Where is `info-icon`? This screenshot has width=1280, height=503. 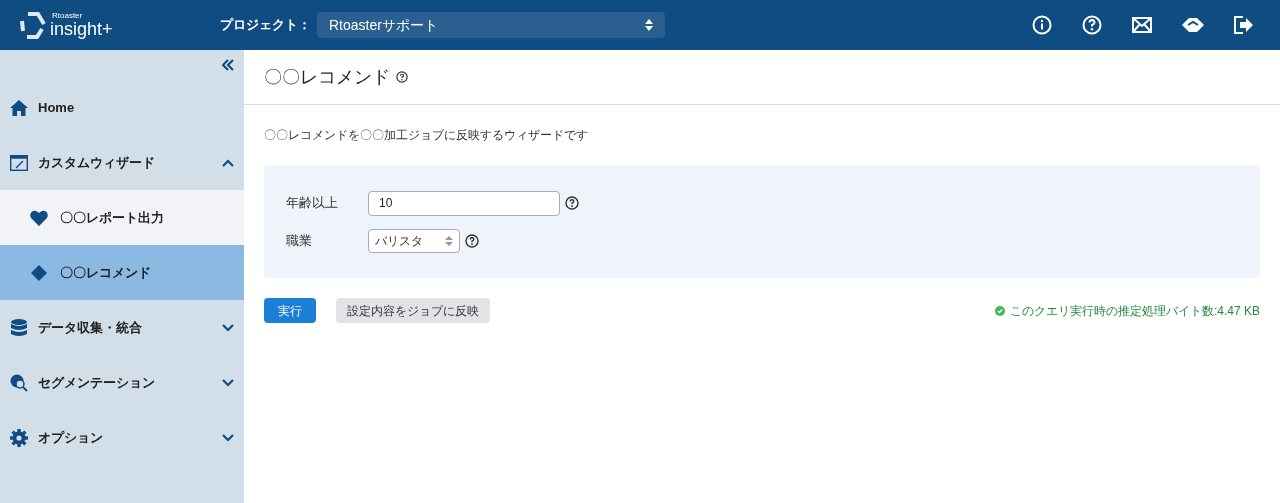
info-icon is located at coordinates (1042, 25).